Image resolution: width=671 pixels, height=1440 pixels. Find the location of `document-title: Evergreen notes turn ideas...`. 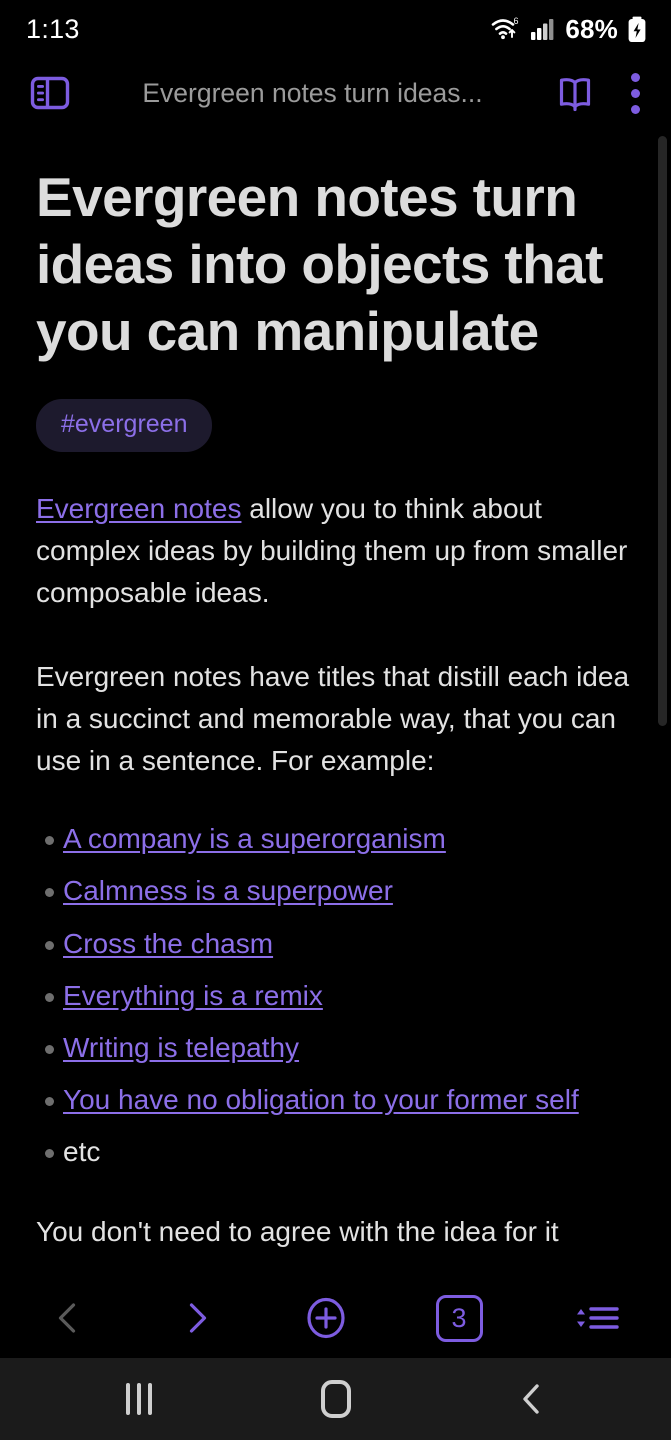

document-title: Evergreen notes turn ideas... is located at coordinates (312, 93).